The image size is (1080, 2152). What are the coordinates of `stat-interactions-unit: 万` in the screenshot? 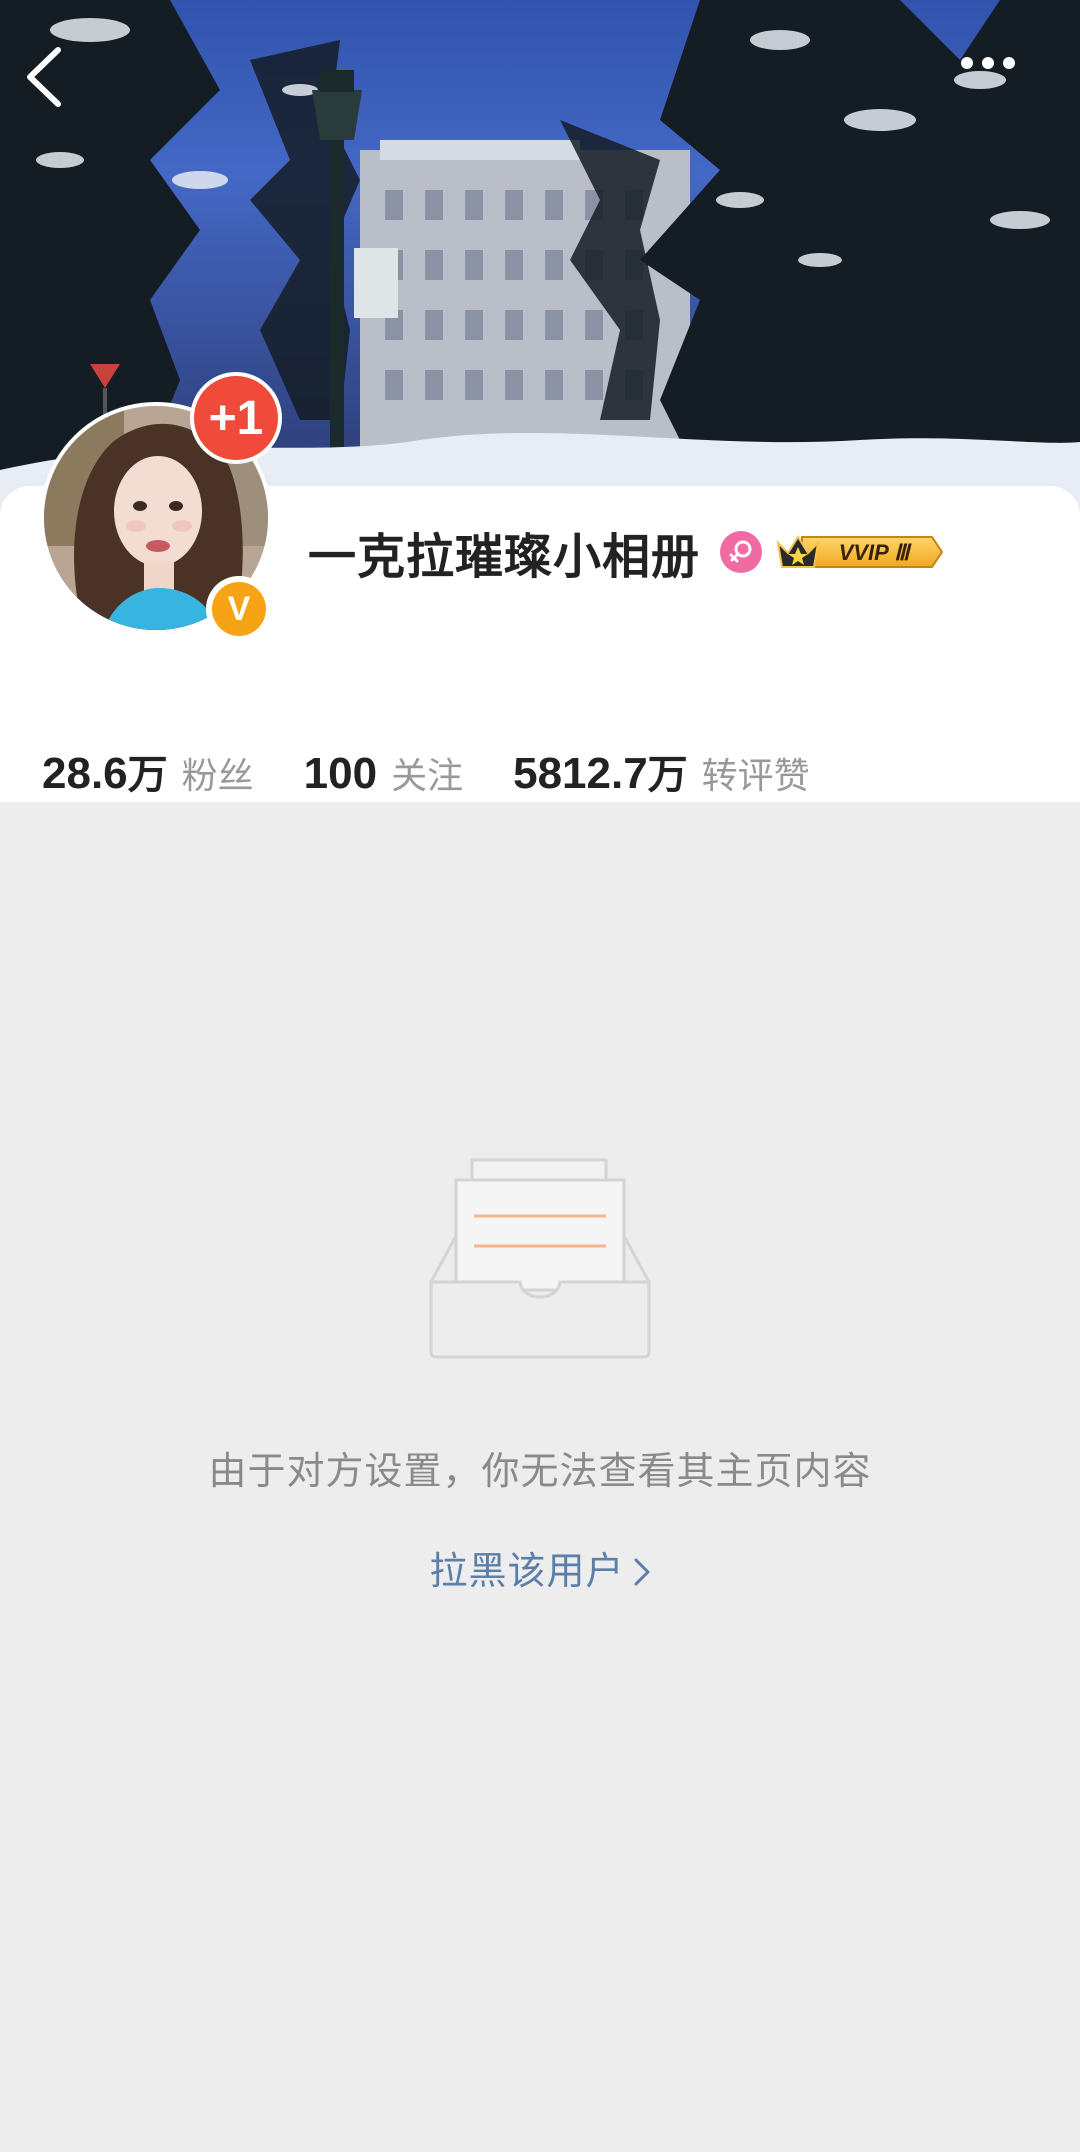 It's located at (667, 775).